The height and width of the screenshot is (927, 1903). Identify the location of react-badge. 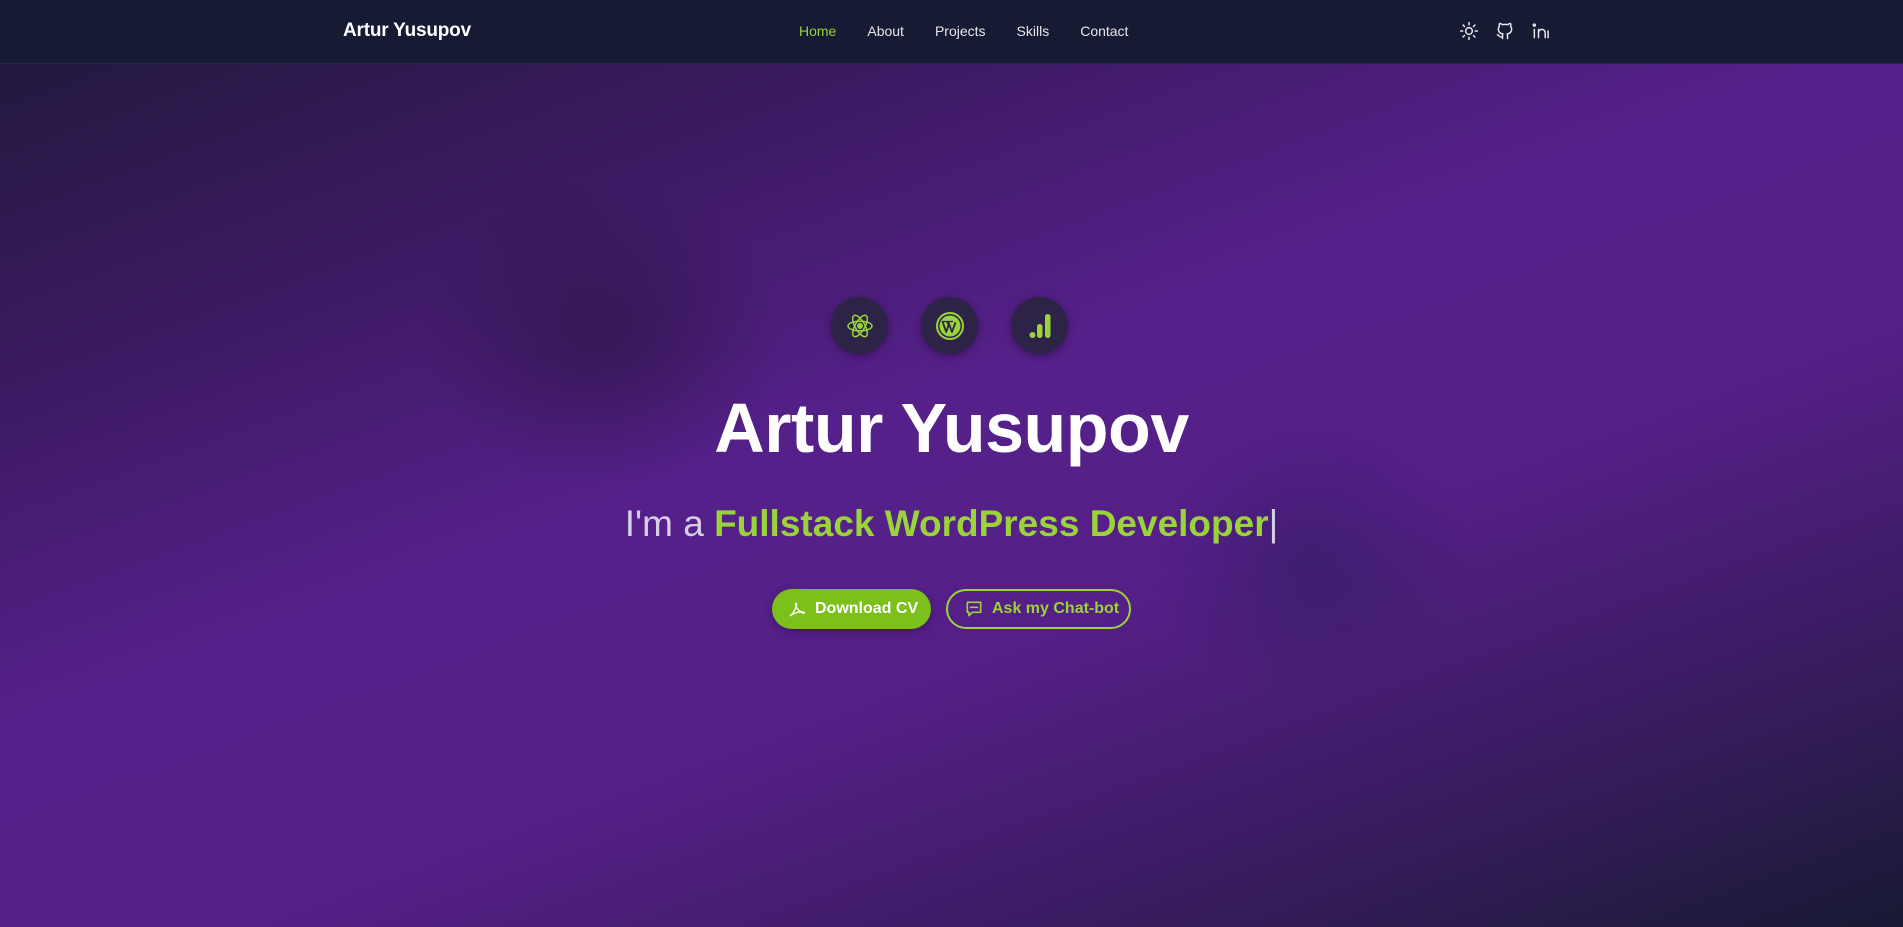
(859, 325).